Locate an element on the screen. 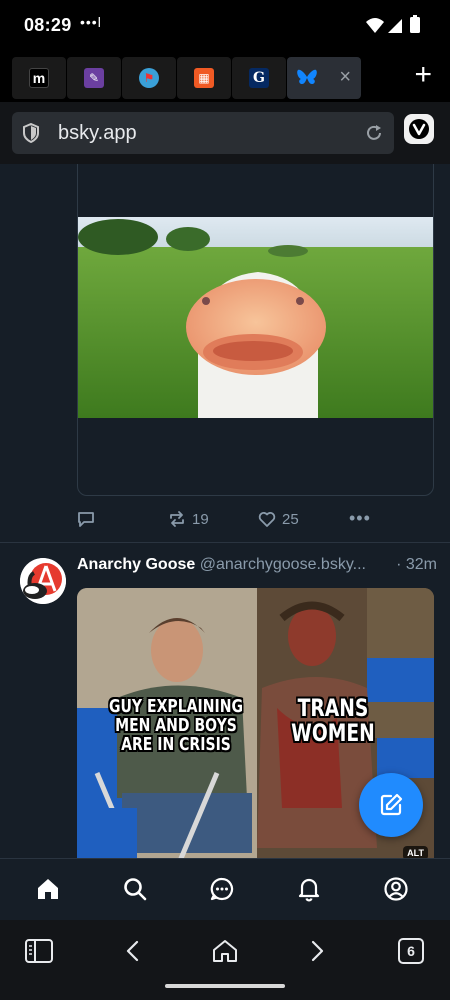  home-icon is located at coordinates (48, 889).